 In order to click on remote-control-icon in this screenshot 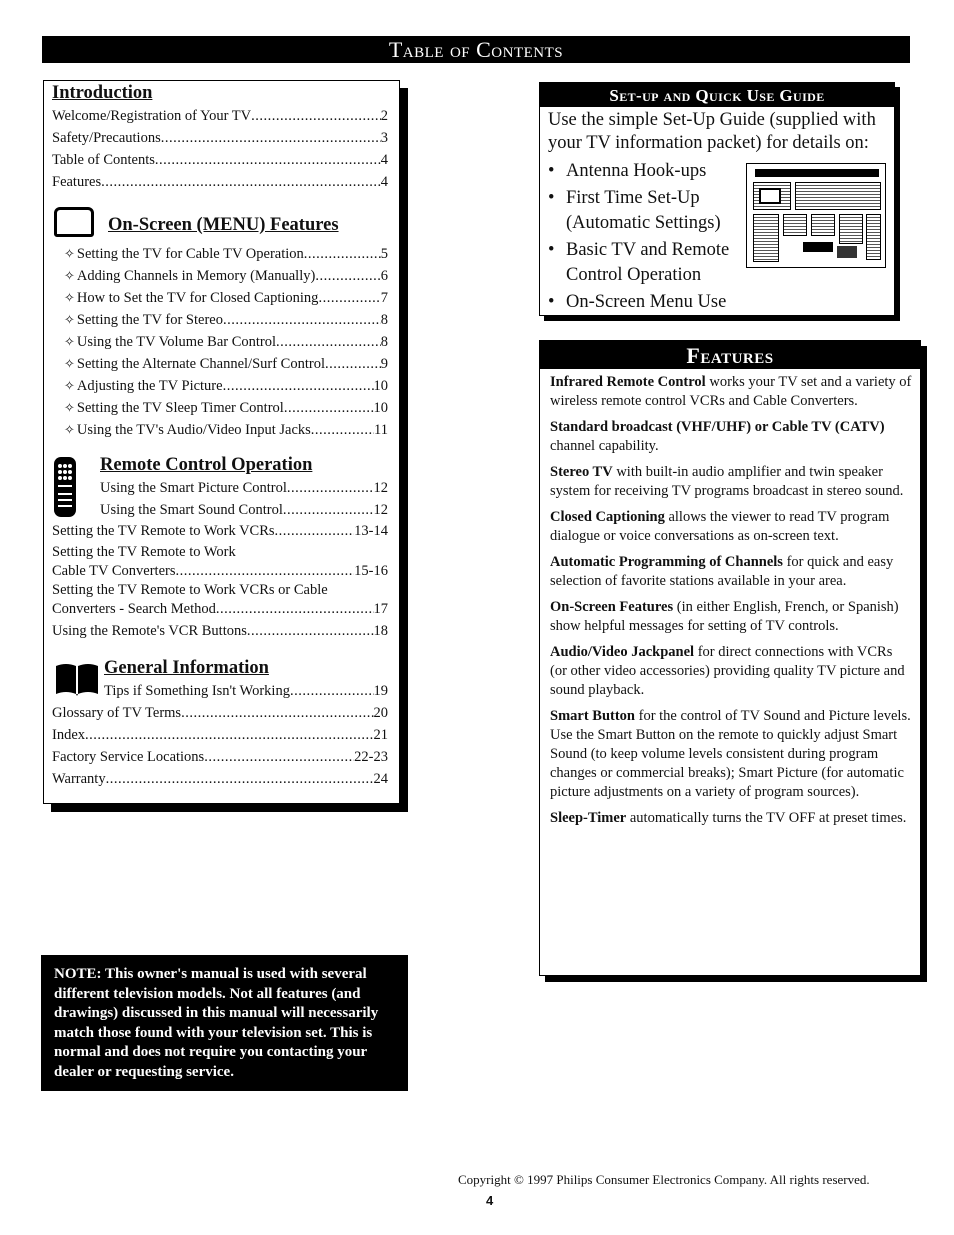, I will do `click(65, 487)`.